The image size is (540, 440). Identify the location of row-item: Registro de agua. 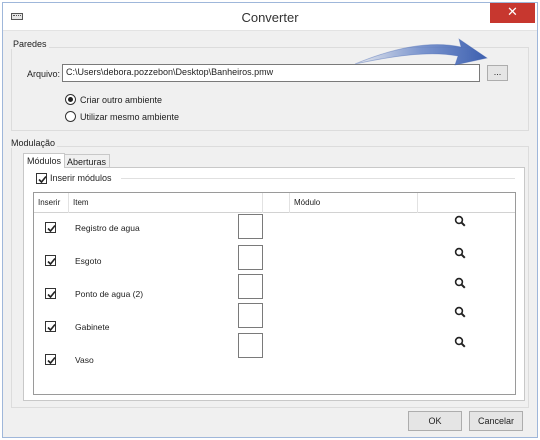
(107, 228).